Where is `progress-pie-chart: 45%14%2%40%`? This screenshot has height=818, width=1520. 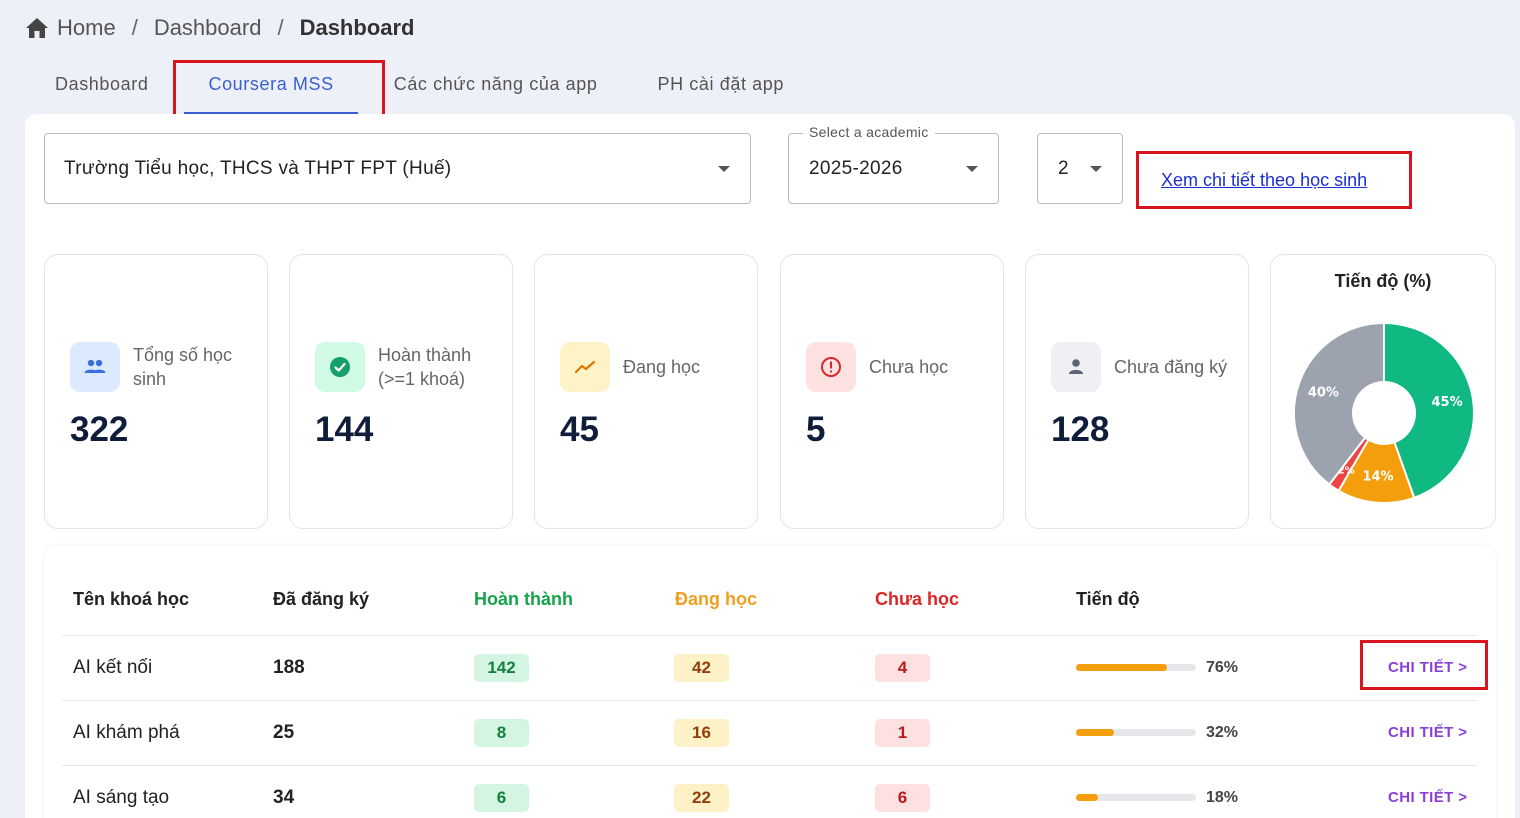 progress-pie-chart: 45%14%2%40% is located at coordinates (1384, 412).